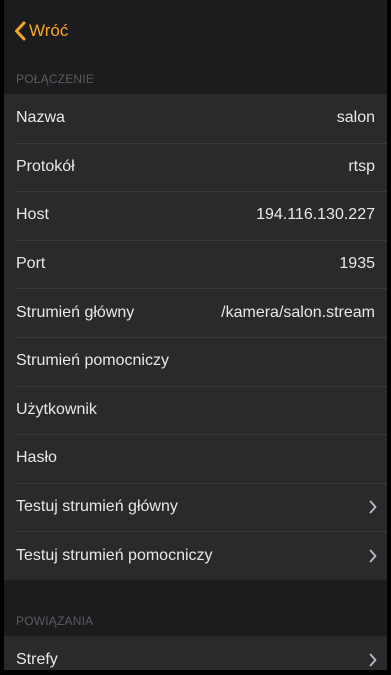 The image size is (391, 675). What do you see at coordinates (195, 264) in the screenshot?
I see `row-port: Port 1935` at bounding box center [195, 264].